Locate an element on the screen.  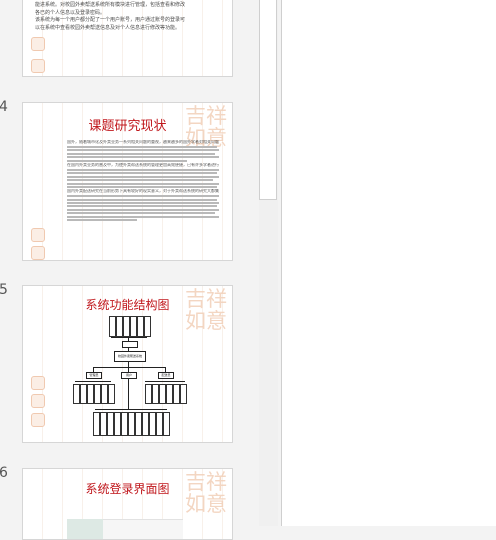
slide-thumbnail-5: 吉祥如意 系统功能结构图 校园外卖帮送系统 管理员 用户 配送员 is located at coordinates (127, 364).